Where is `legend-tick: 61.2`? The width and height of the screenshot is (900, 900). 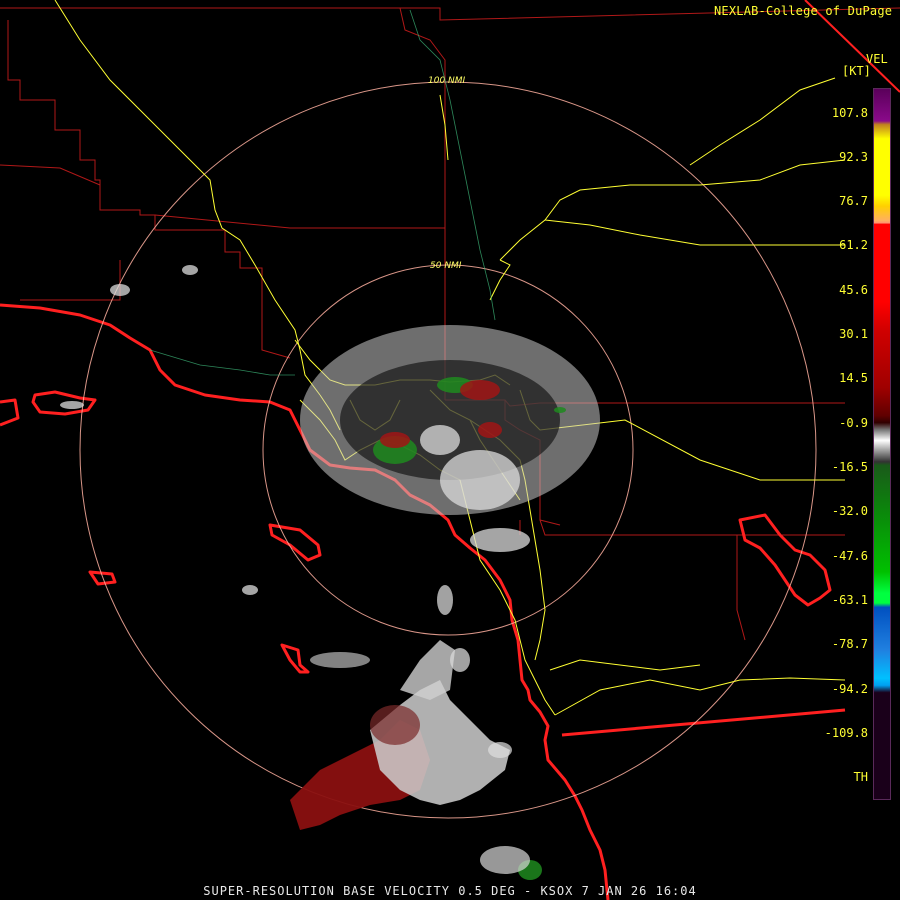 legend-tick: 61.2 is located at coordinates (853, 245).